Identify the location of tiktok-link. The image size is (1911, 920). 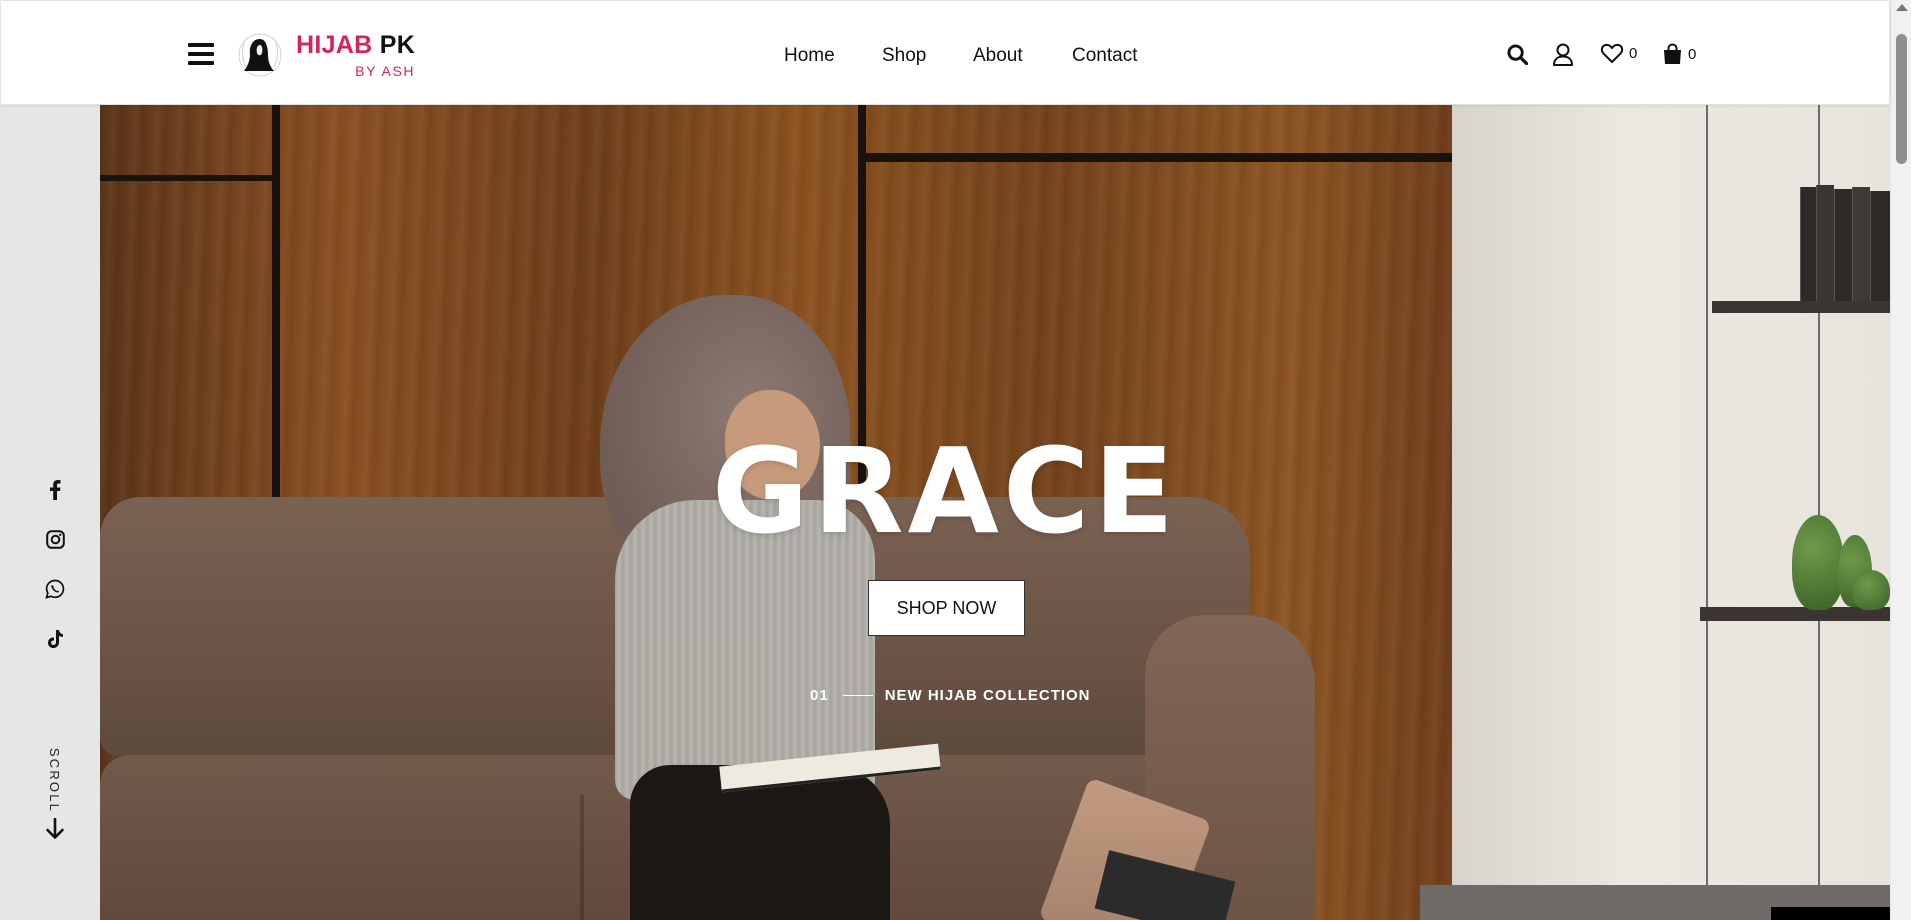
(55, 639).